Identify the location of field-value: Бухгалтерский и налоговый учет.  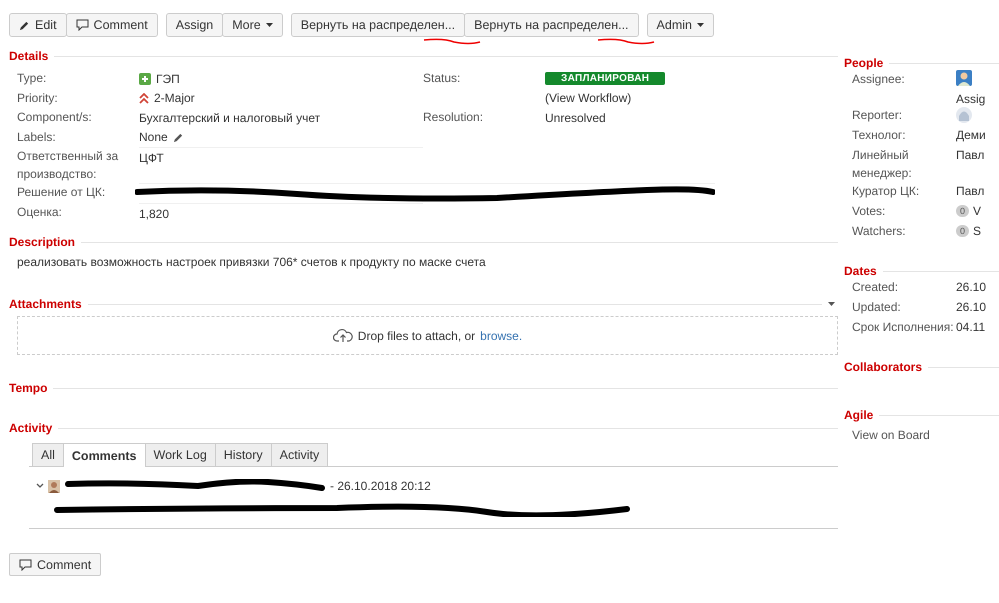
(229, 117).